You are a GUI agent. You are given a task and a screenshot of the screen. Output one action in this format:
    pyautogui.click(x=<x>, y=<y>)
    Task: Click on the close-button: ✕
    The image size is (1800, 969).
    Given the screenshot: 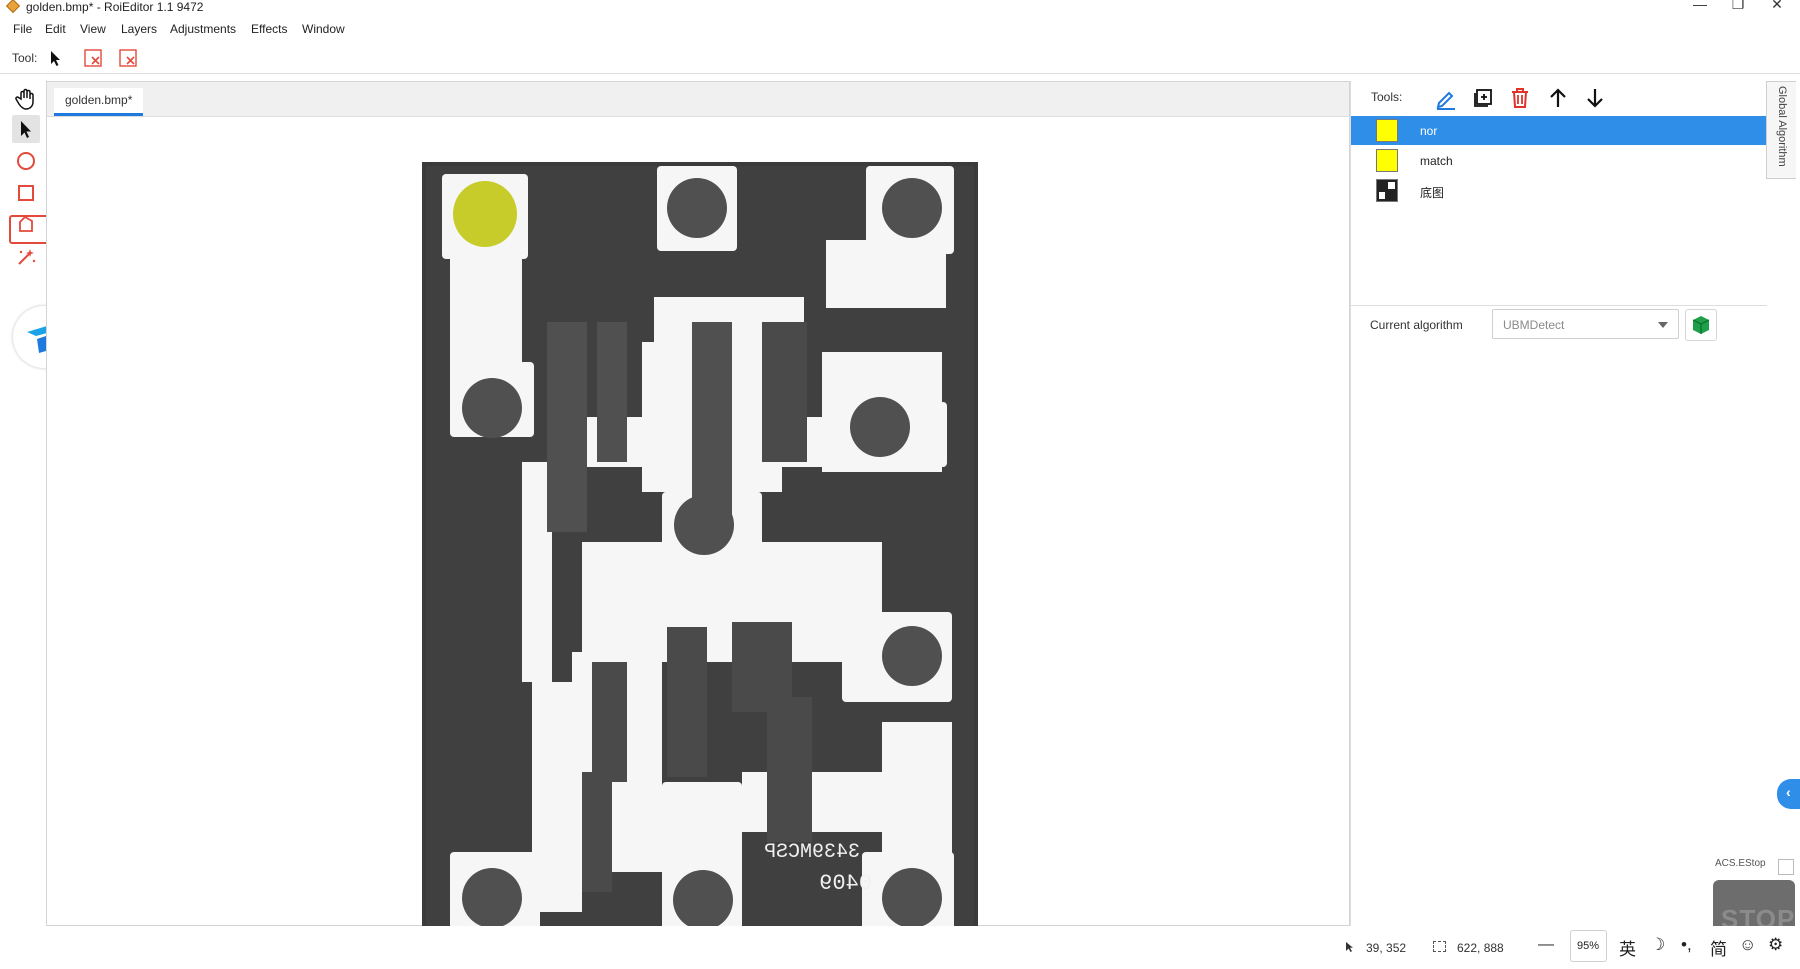 What is the action you would take?
    pyautogui.click(x=1777, y=8)
    